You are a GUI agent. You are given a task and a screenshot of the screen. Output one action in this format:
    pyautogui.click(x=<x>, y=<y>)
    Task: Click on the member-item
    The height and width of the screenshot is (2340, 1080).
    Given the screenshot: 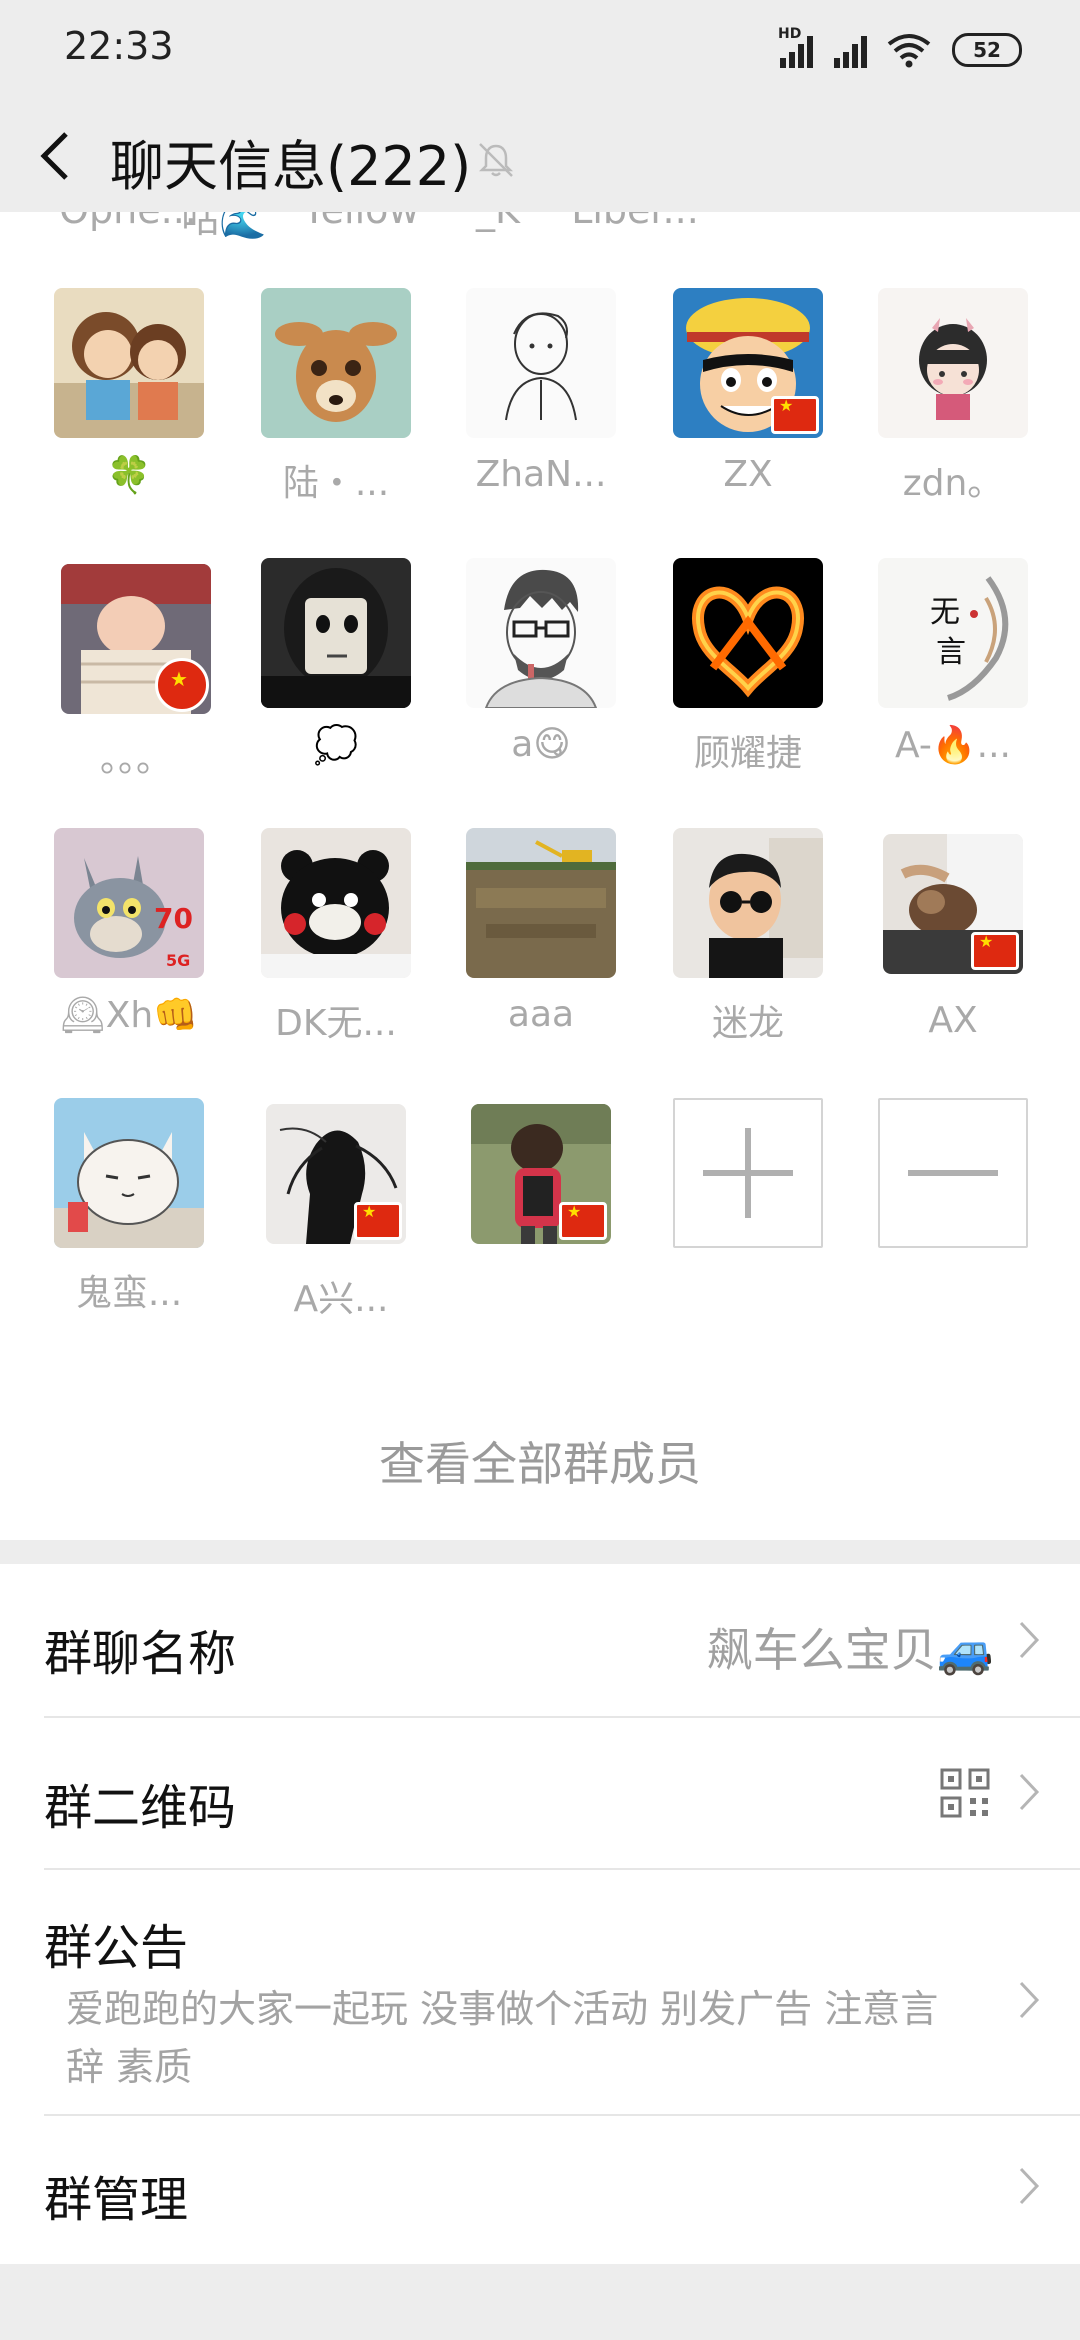 What is the action you would take?
    pyautogui.click(x=546, y=1224)
    